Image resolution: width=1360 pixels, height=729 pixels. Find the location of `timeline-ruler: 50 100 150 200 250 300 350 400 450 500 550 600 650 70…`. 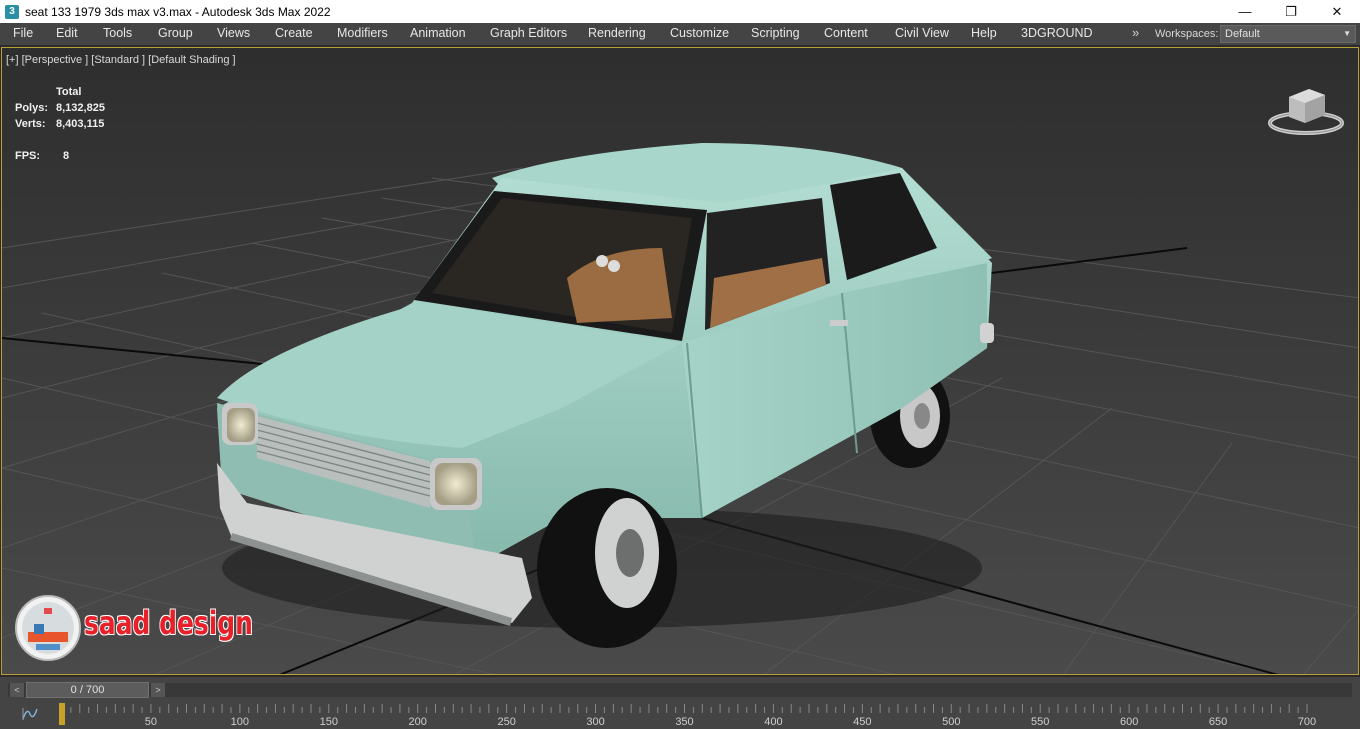

timeline-ruler: 50 100 150 200 250 300 350 400 450 500 550 600 650 70… is located at coordinates (680, 715).